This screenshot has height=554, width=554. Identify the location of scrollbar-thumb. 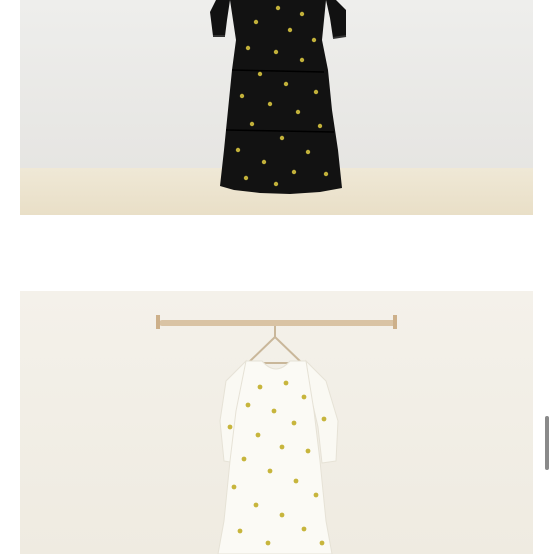
(547, 443).